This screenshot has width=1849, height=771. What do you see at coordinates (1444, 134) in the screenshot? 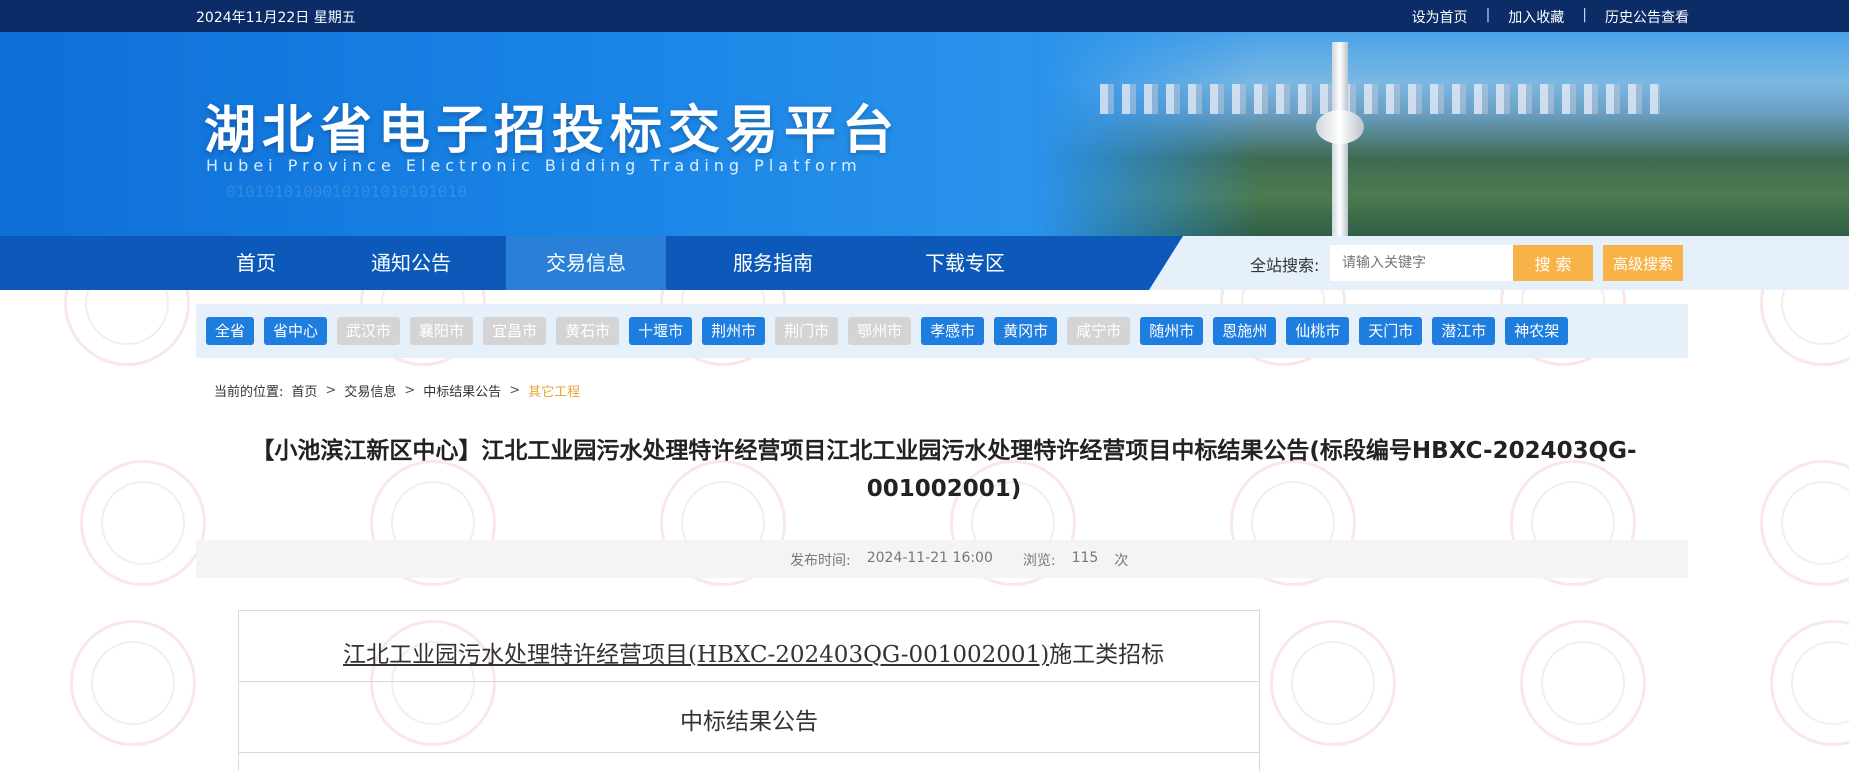
I see `city-tower-image` at bounding box center [1444, 134].